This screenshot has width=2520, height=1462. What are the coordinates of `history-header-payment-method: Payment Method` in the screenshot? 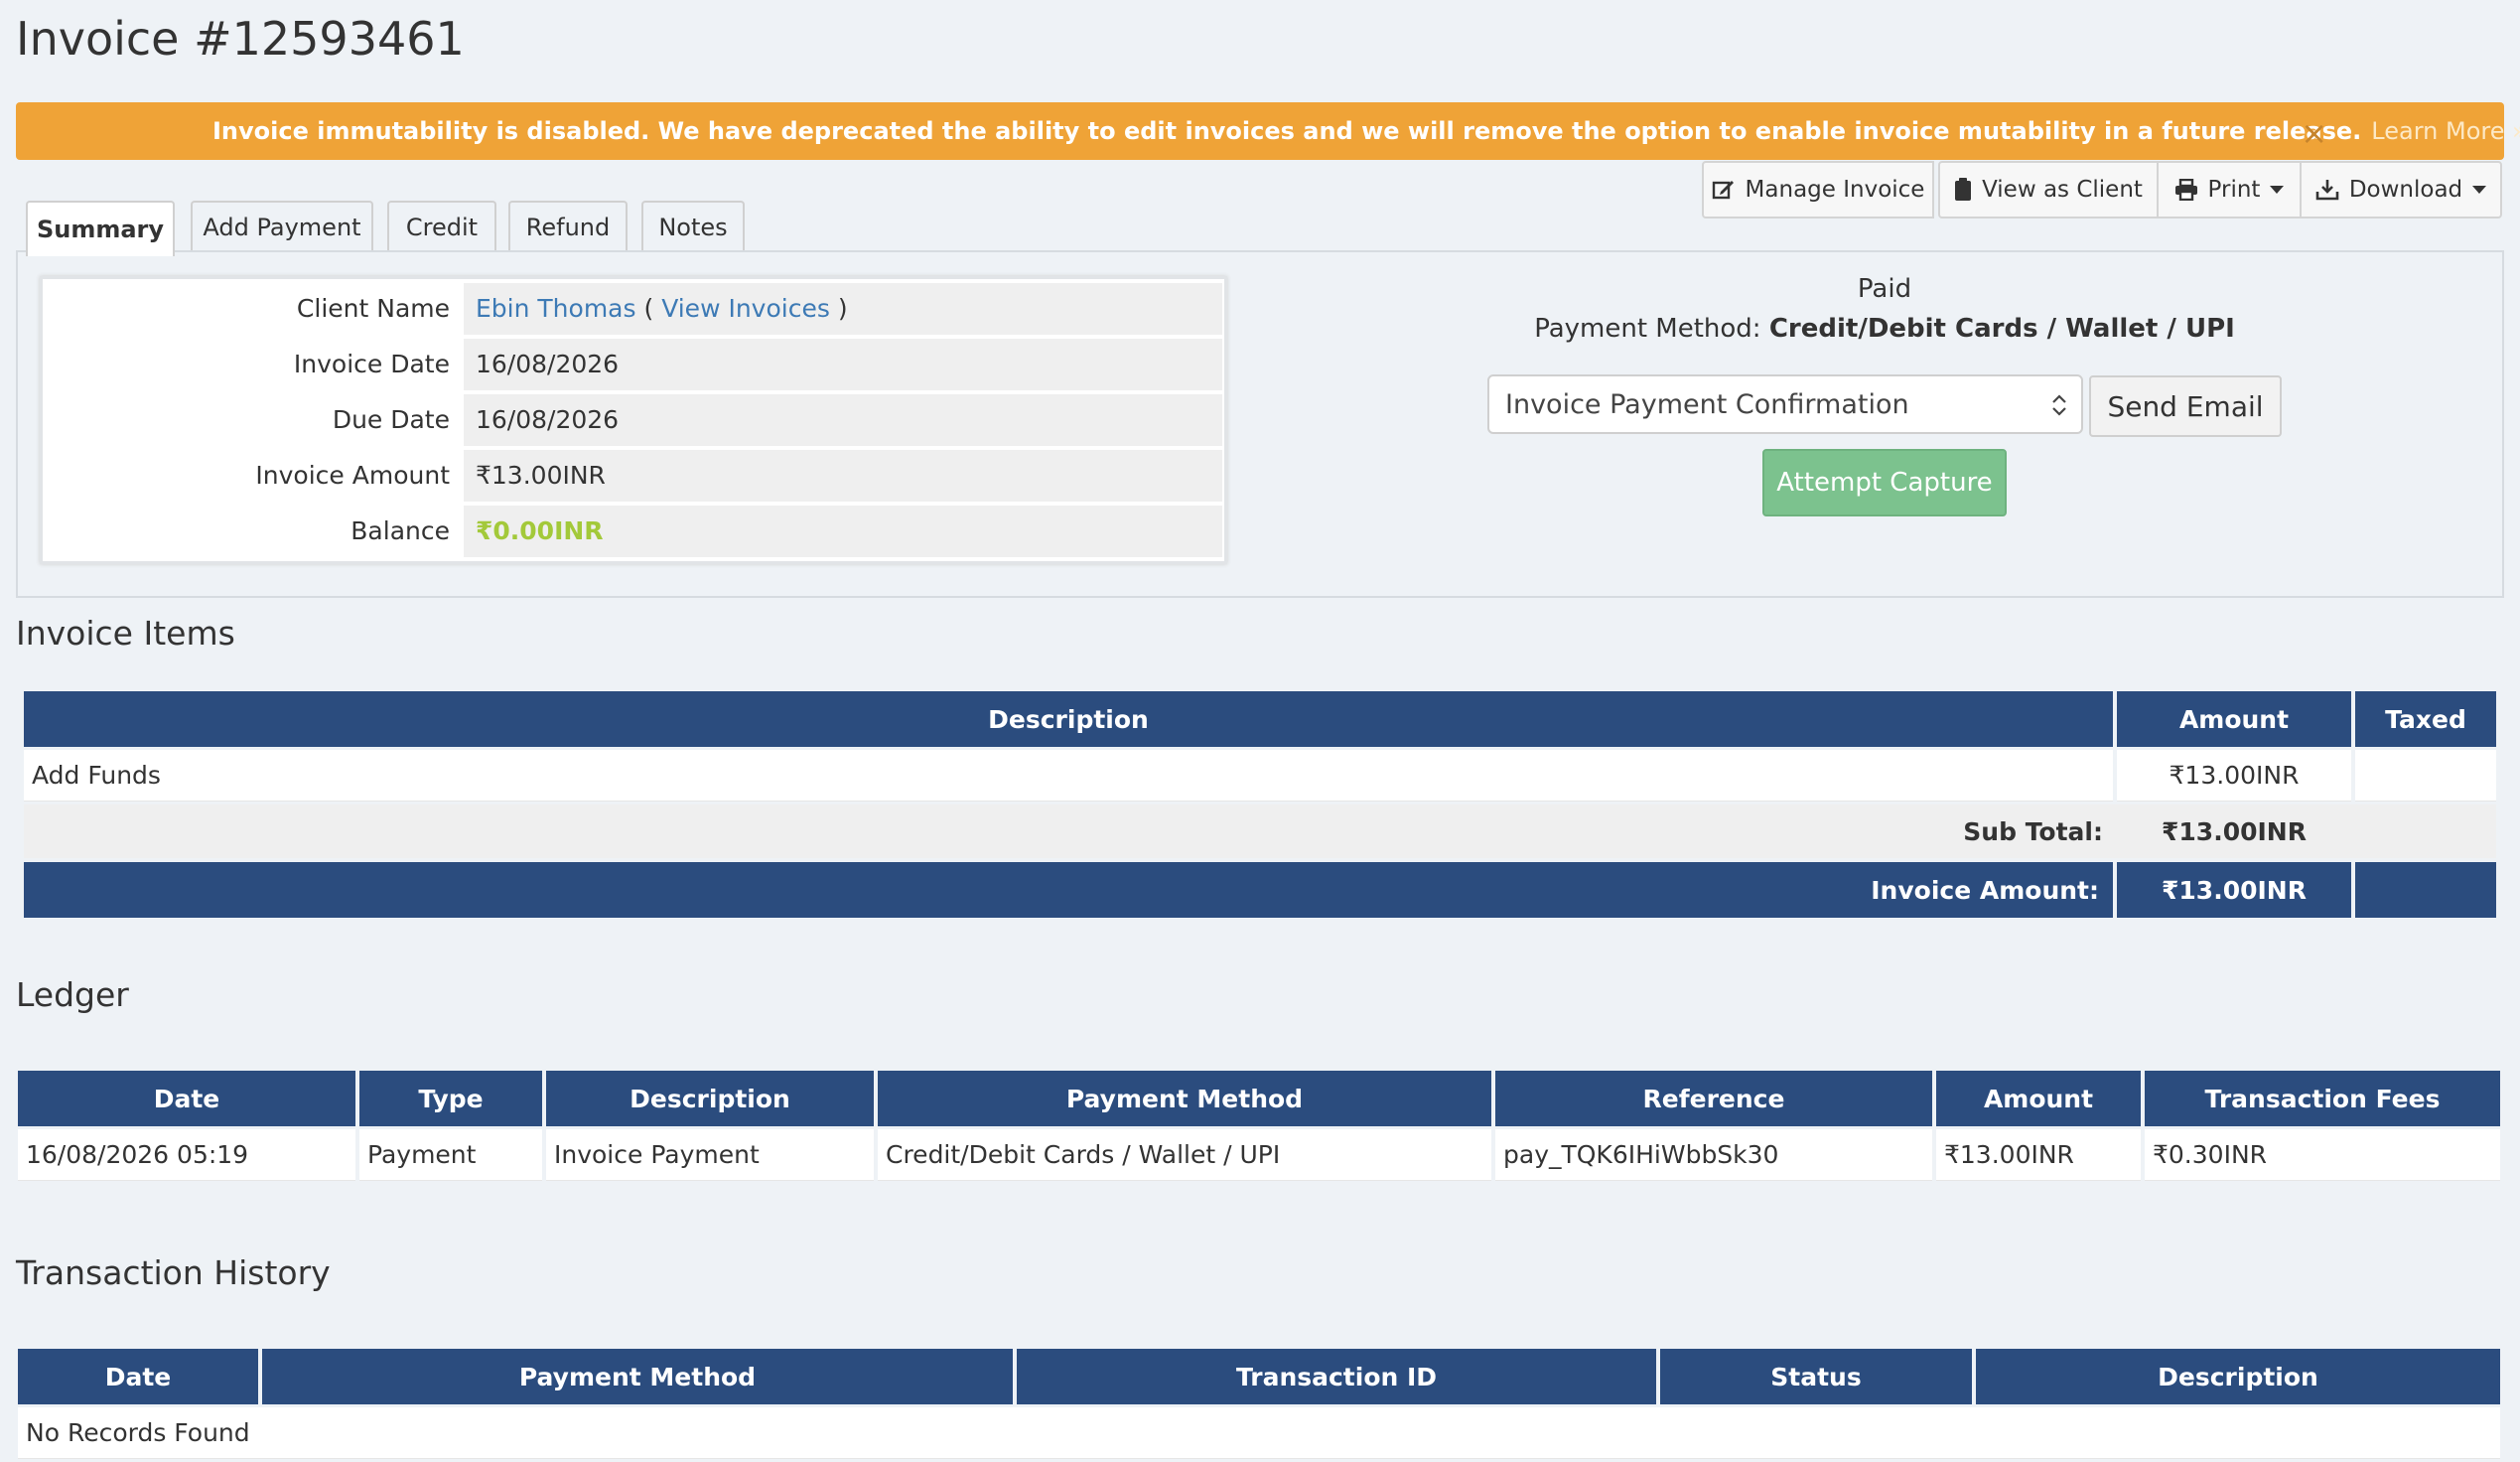 It's located at (637, 1376).